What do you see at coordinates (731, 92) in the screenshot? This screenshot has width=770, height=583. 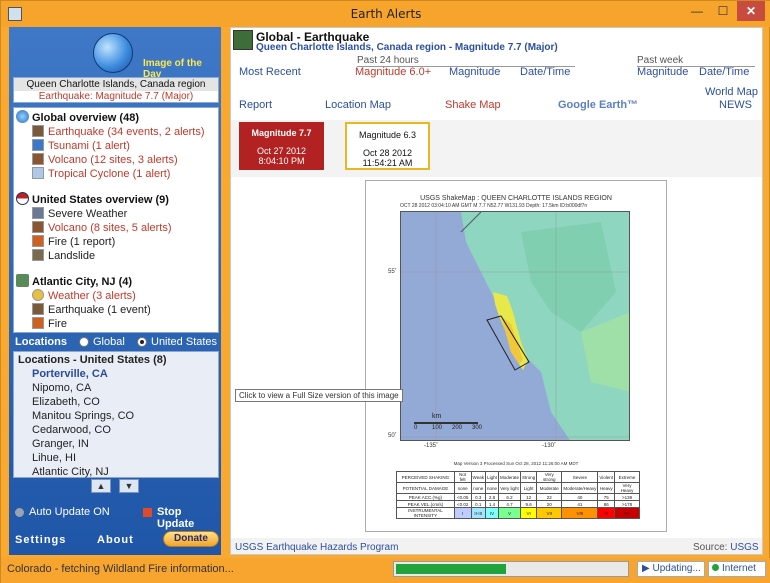 I see `world-map-link: World Map` at bounding box center [731, 92].